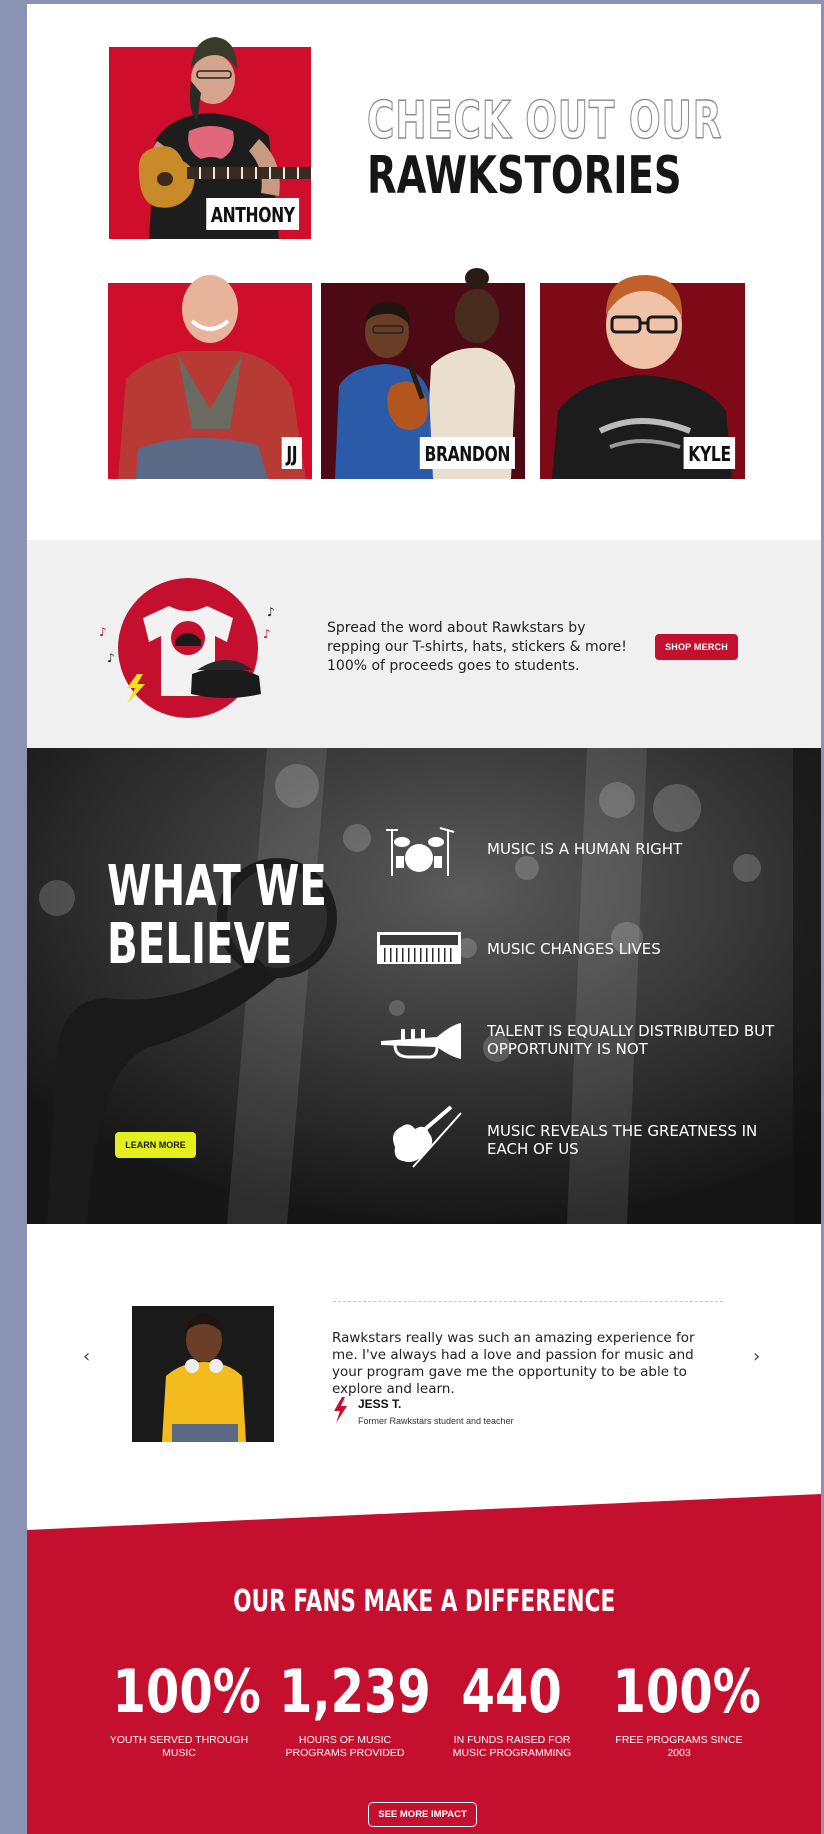 The height and width of the screenshot is (1834, 824). I want to click on believe-title: WHAT WE BELIEVE, so click(217, 916).